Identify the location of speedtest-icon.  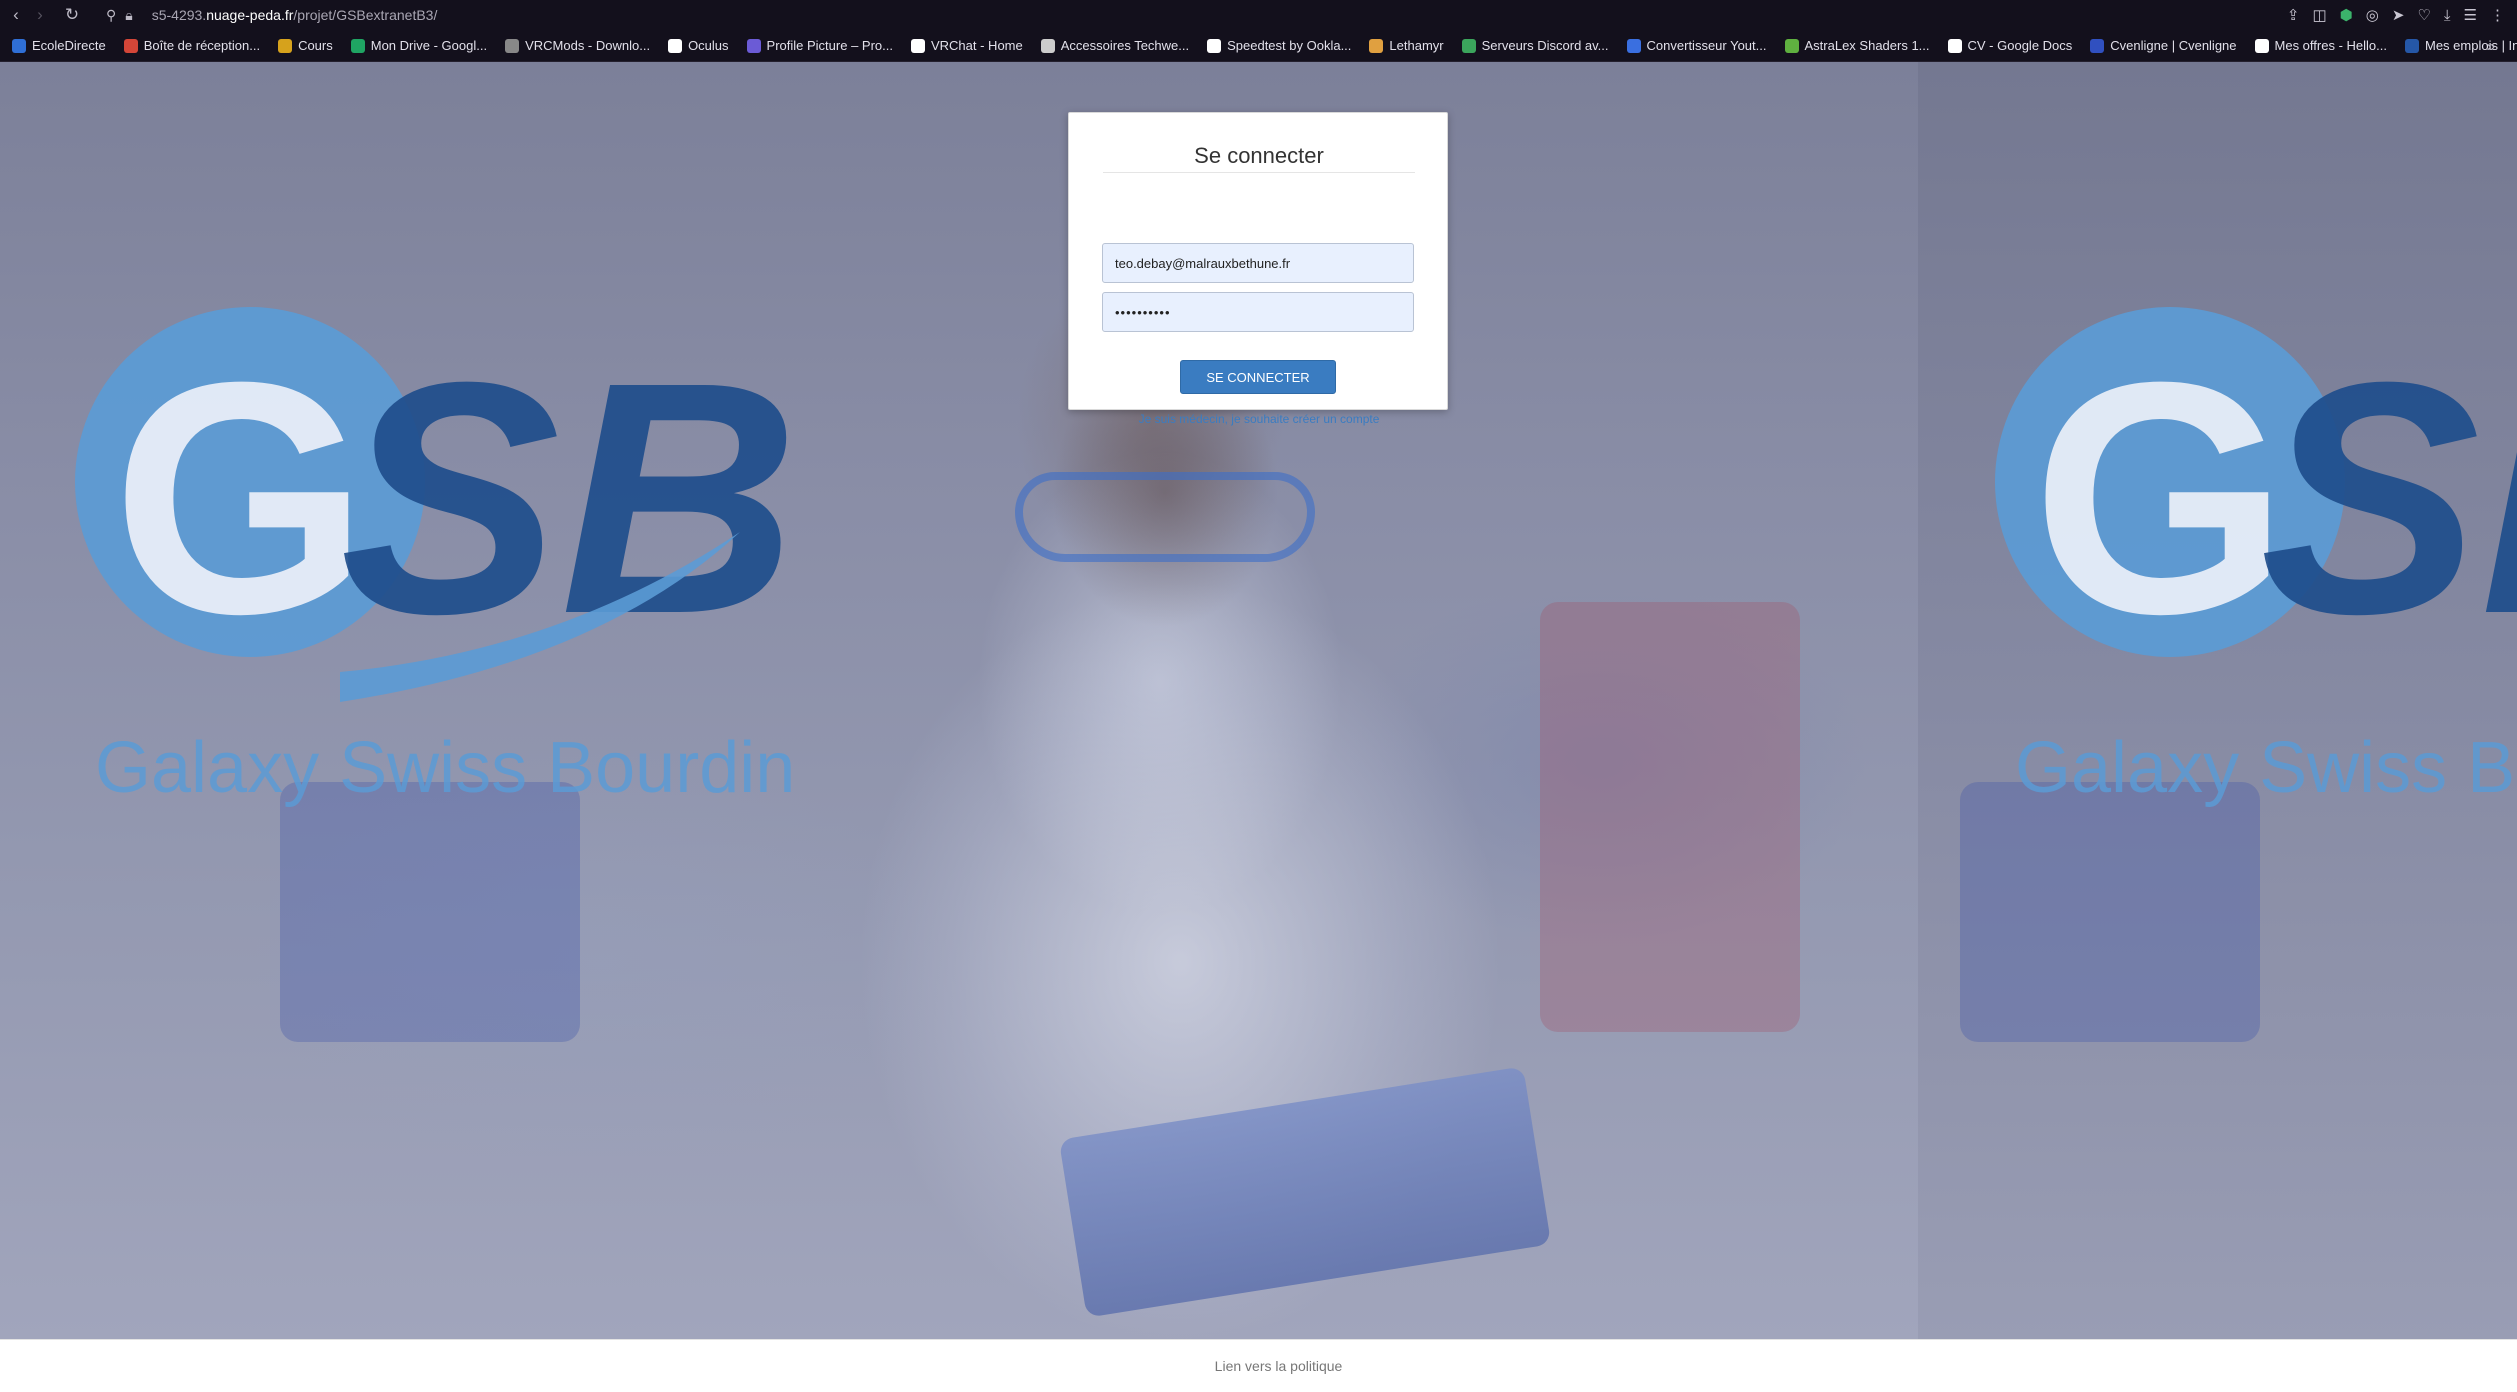
(1214, 45).